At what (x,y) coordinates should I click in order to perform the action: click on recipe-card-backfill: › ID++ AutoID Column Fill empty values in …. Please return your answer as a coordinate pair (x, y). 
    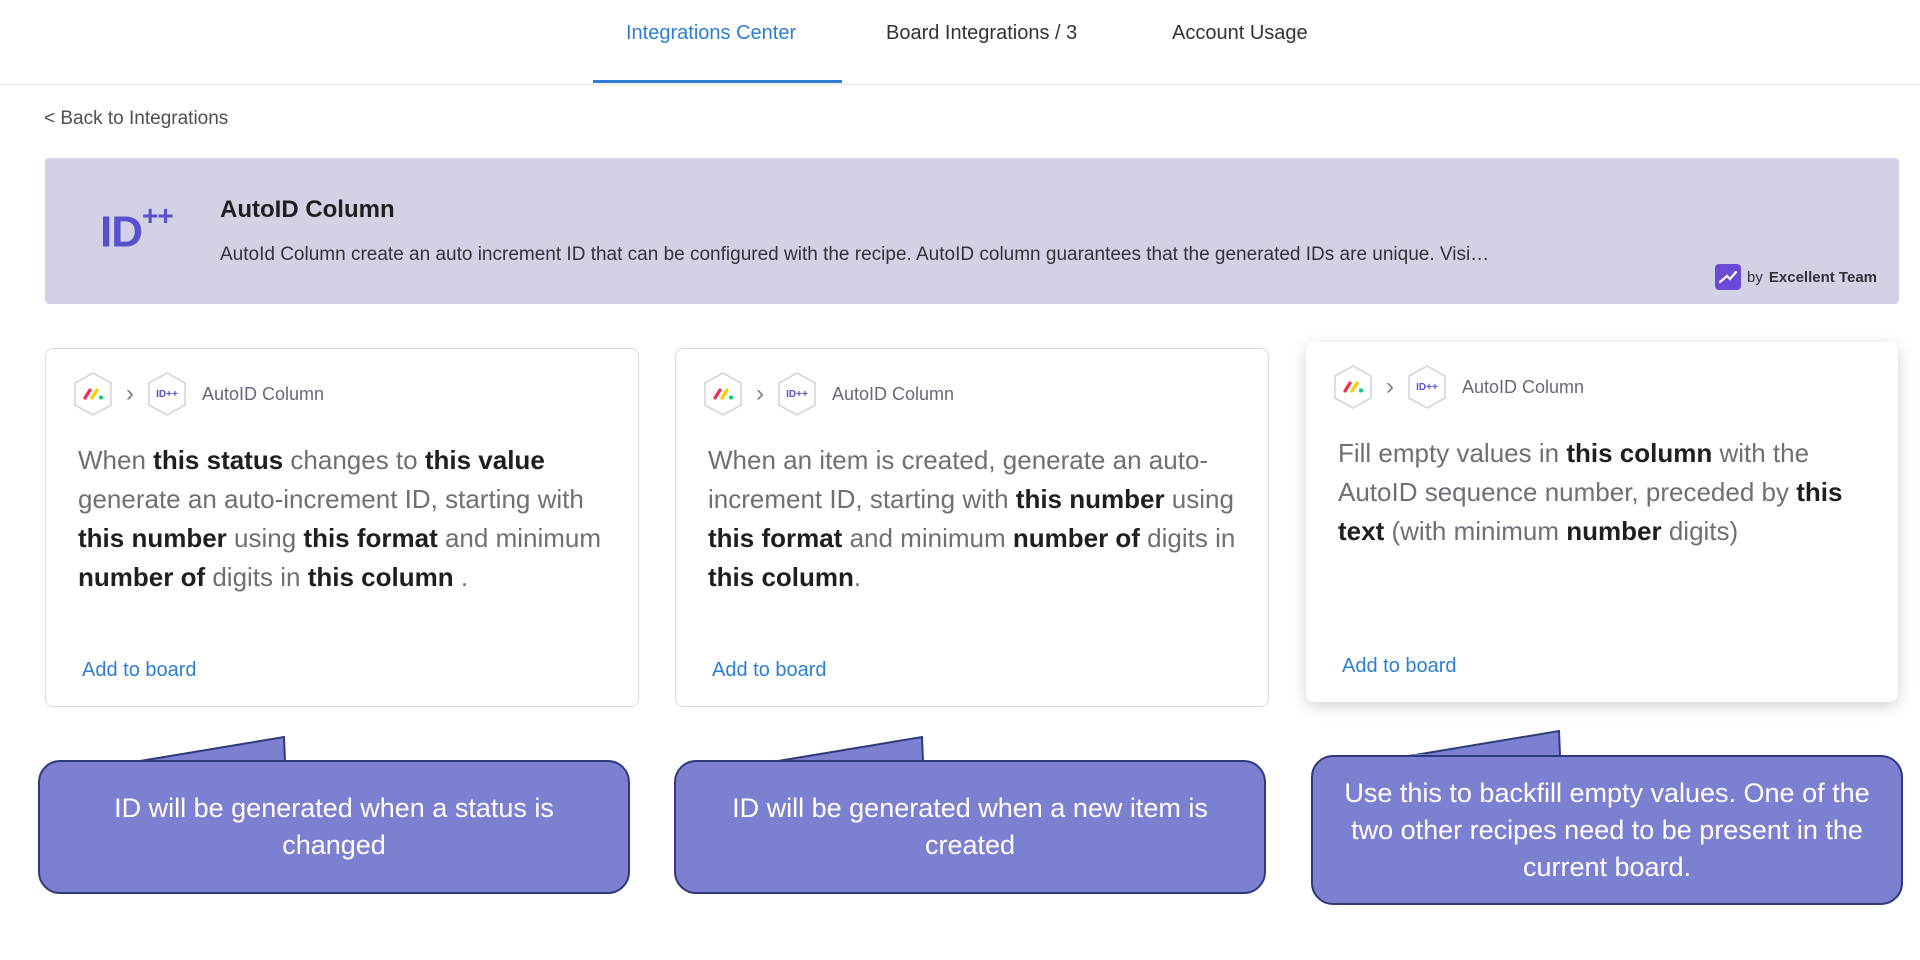
    Looking at the image, I should click on (1602, 522).